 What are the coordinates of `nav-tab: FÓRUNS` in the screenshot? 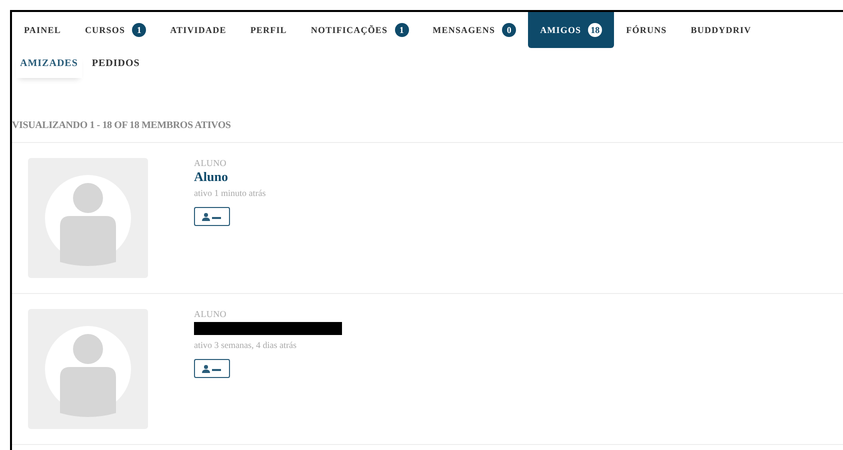 It's located at (646, 30).